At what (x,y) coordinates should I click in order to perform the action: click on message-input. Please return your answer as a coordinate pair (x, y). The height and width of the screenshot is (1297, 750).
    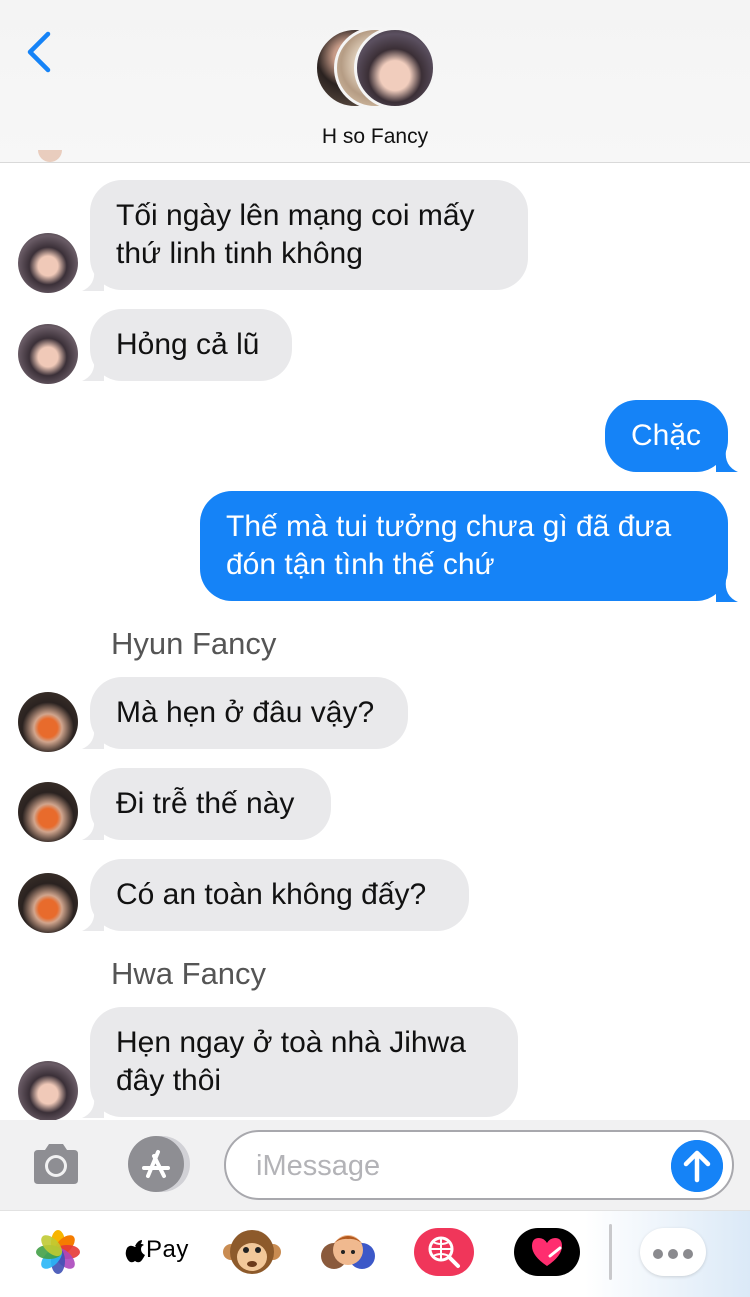
    Looking at the image, I should click on (456, 1166).